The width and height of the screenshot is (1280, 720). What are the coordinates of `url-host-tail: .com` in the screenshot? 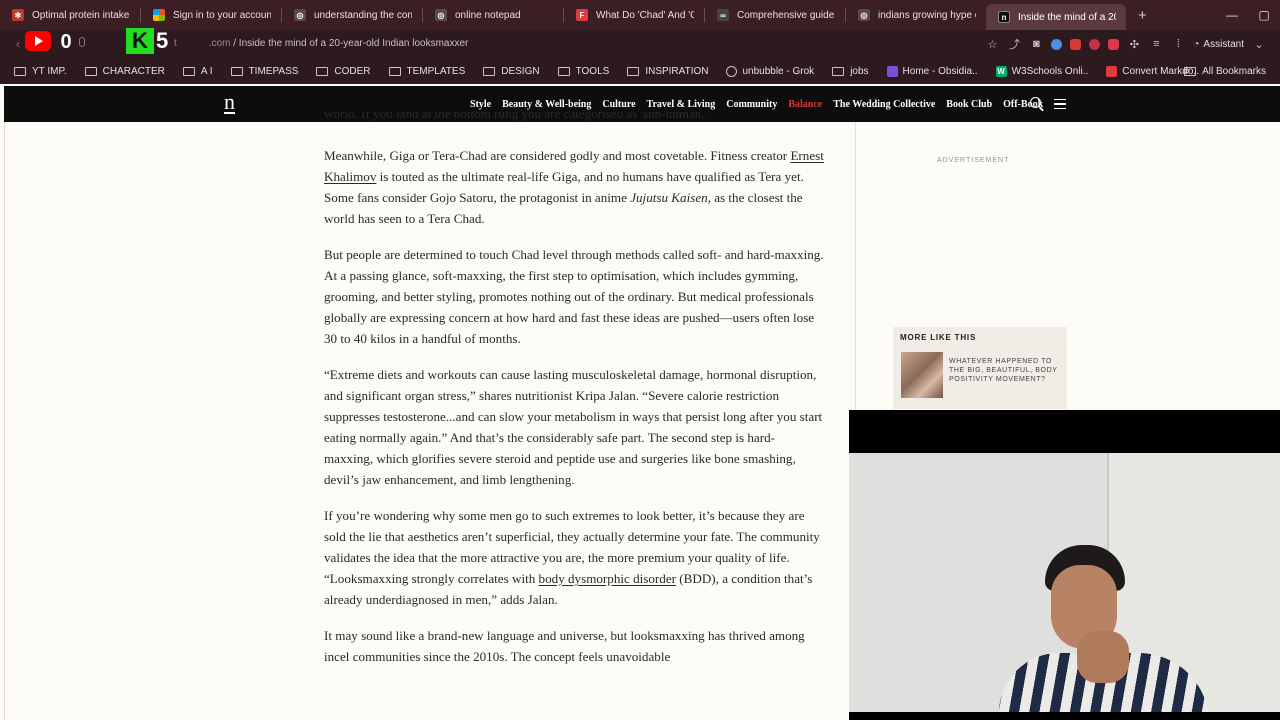 It's located at (219, 43).